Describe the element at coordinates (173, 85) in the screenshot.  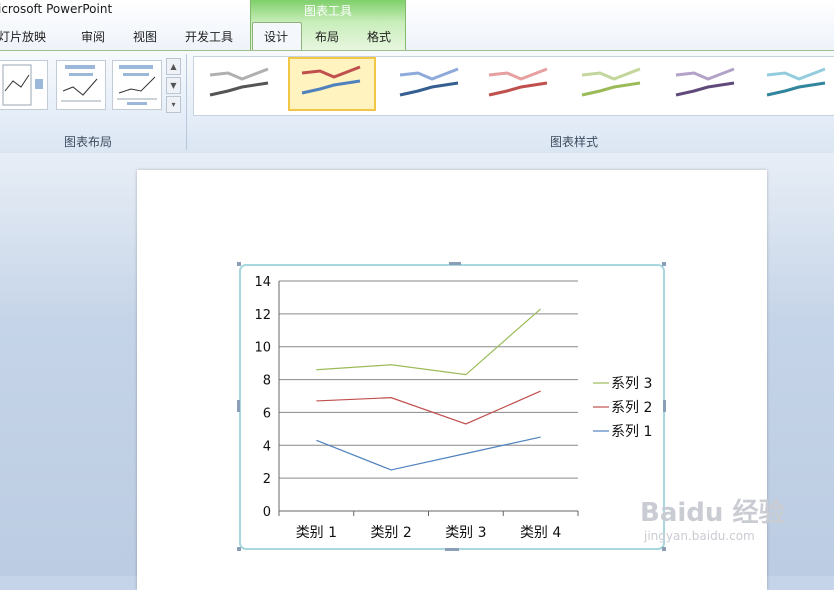
I see `scroll-down-button: ▼` at that location.